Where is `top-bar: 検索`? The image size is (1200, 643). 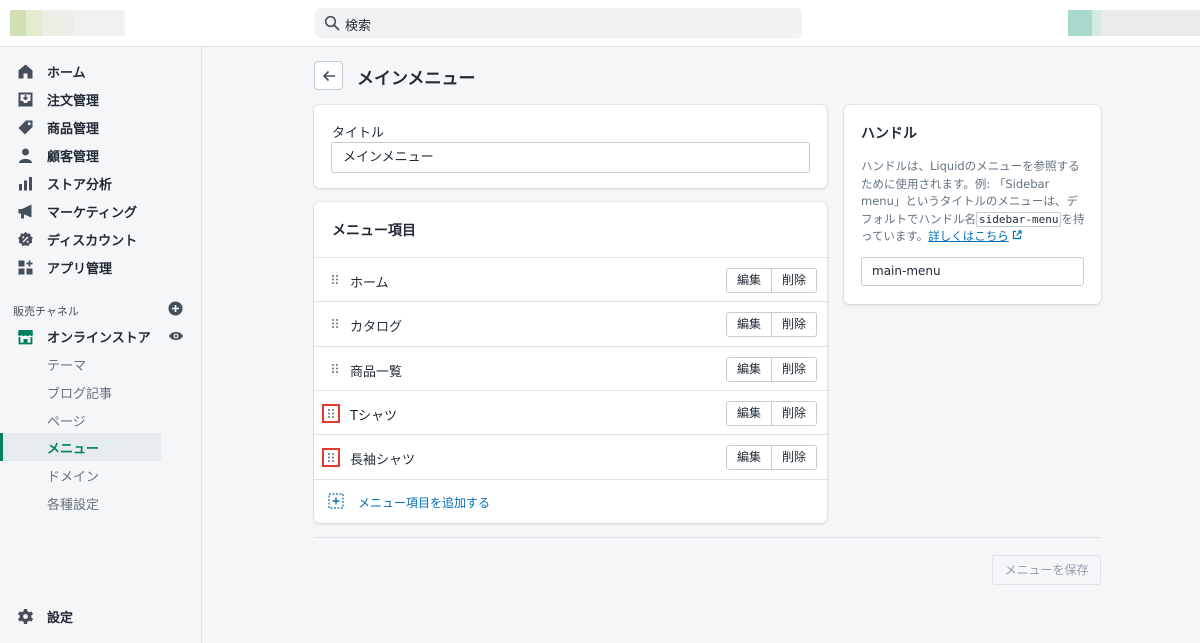 top-bar: 検索 is located at coordinates (600, 23).